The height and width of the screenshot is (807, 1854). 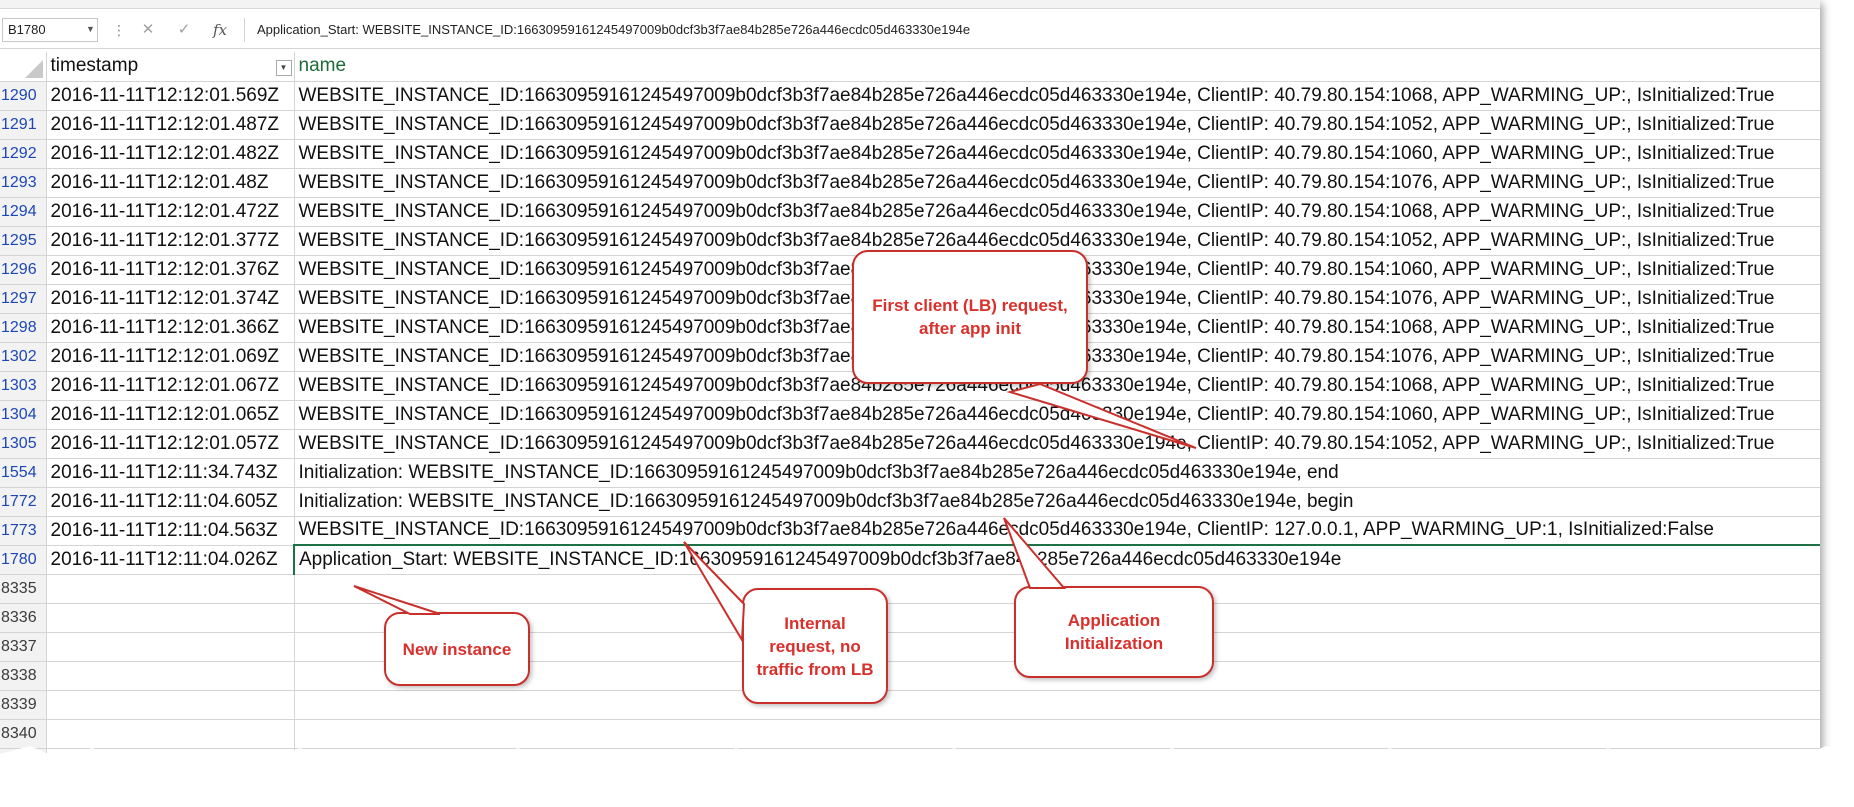 What do you see at coordinates (170, 415) in the screenshot?
I see `timestamp-cell: 2016-11-11T12:12:01.065Z` at bounding box center [170, 415].